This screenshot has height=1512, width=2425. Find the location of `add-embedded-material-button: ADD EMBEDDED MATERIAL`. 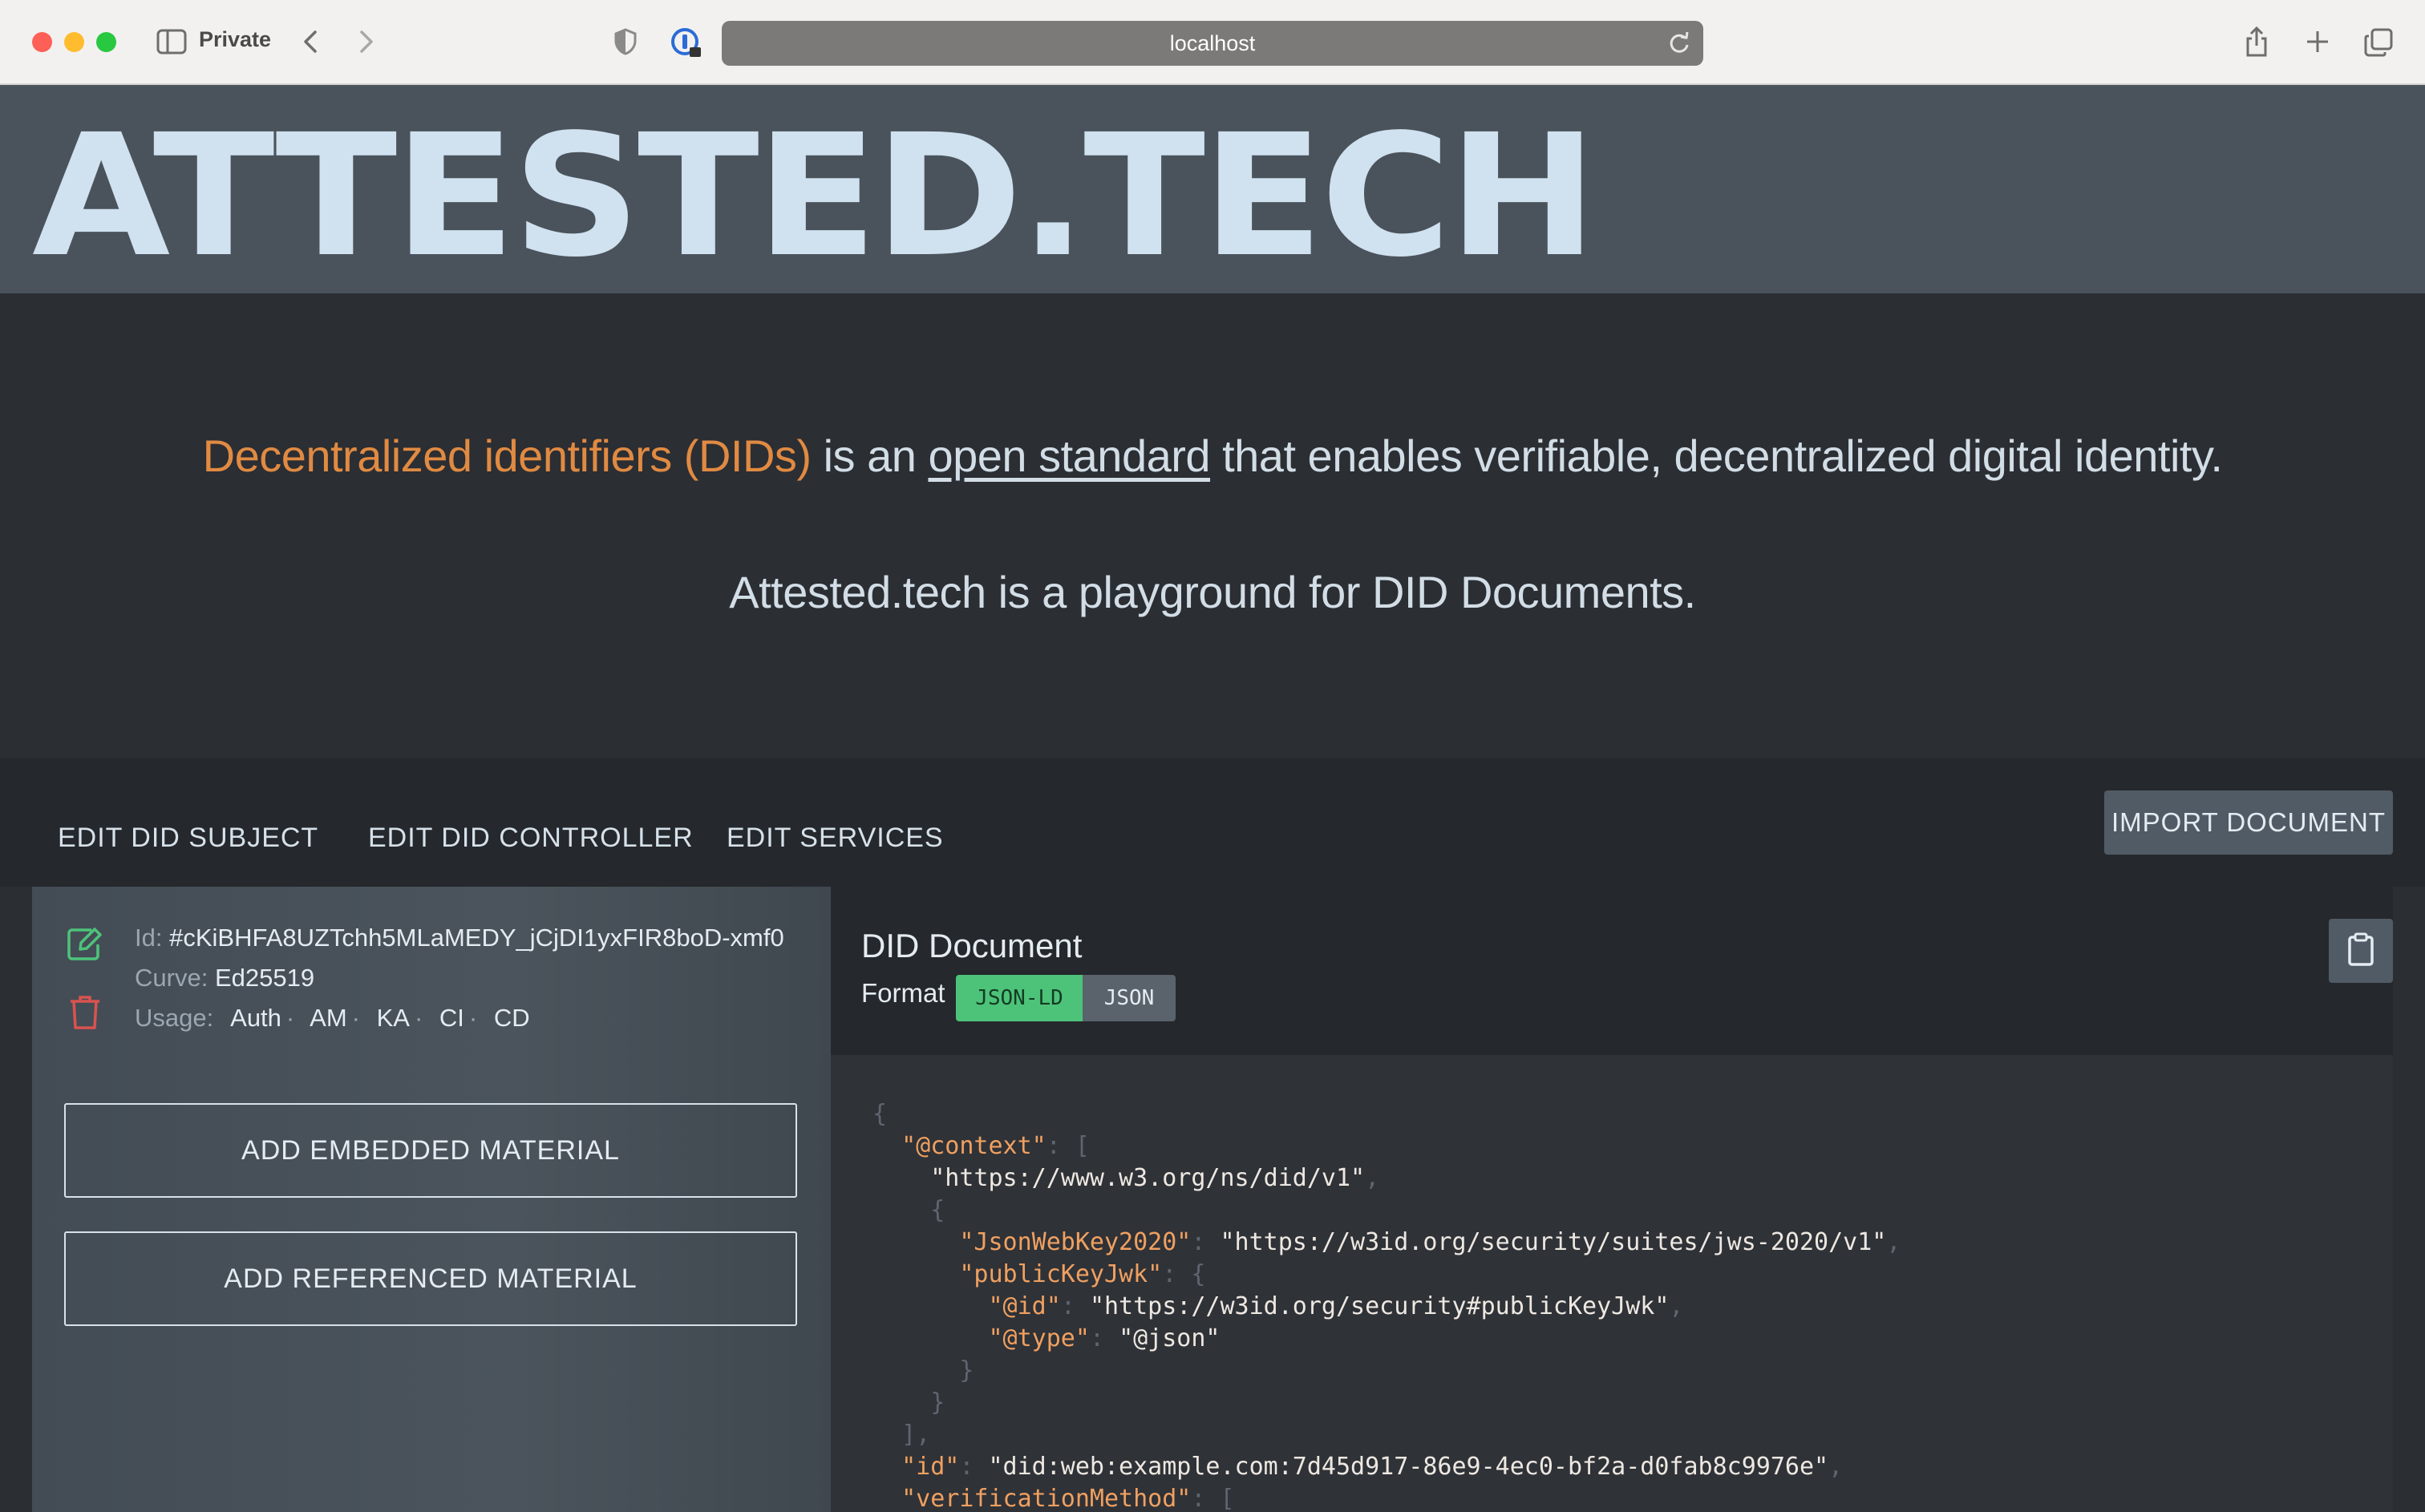

add-embedded-material-button: ADD EMBEDDED MATERIAL is located at coordinates (430, 1151).